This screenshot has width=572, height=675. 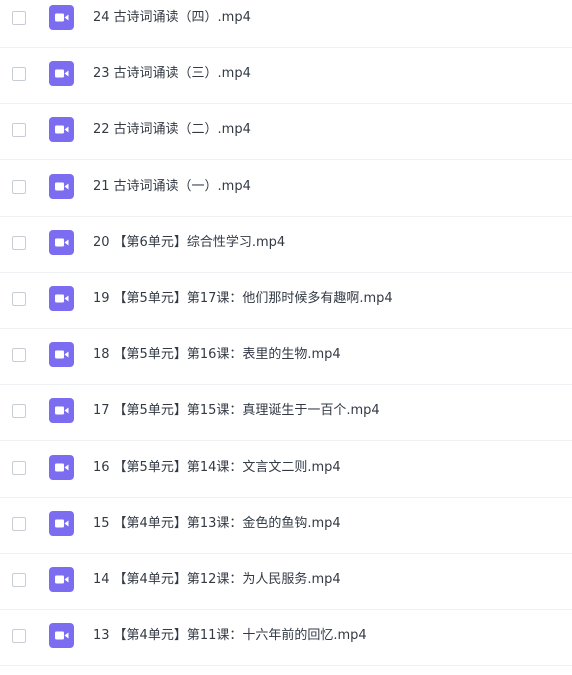 I want to click on file-number: 13, so click(x=101, y=636).